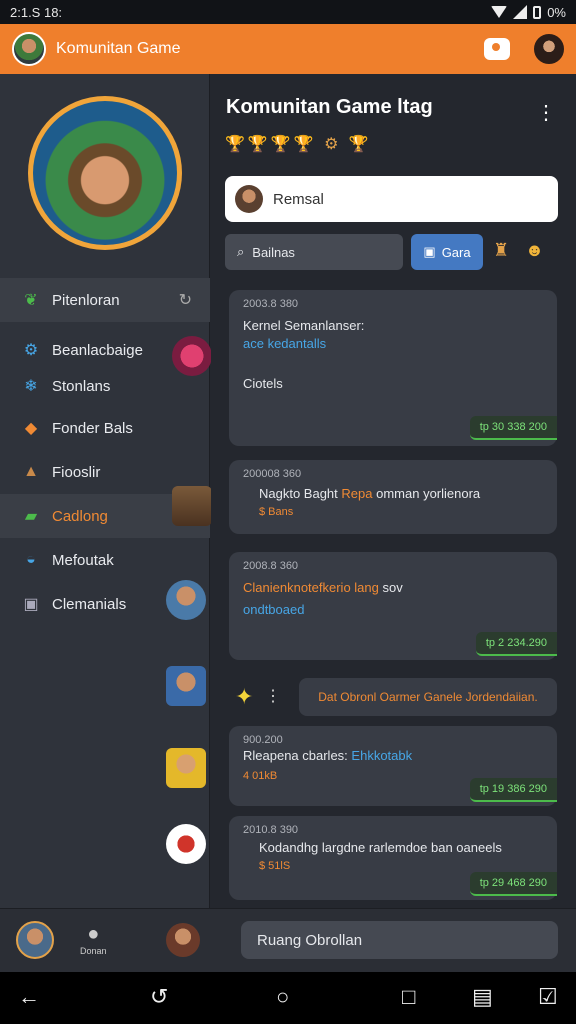 This screenshot has width=576, height=1024. Describe the element at coordinates (97, 350) in the screenshot. I see `sidebar-item-label: Beanlacbaige` at that location.